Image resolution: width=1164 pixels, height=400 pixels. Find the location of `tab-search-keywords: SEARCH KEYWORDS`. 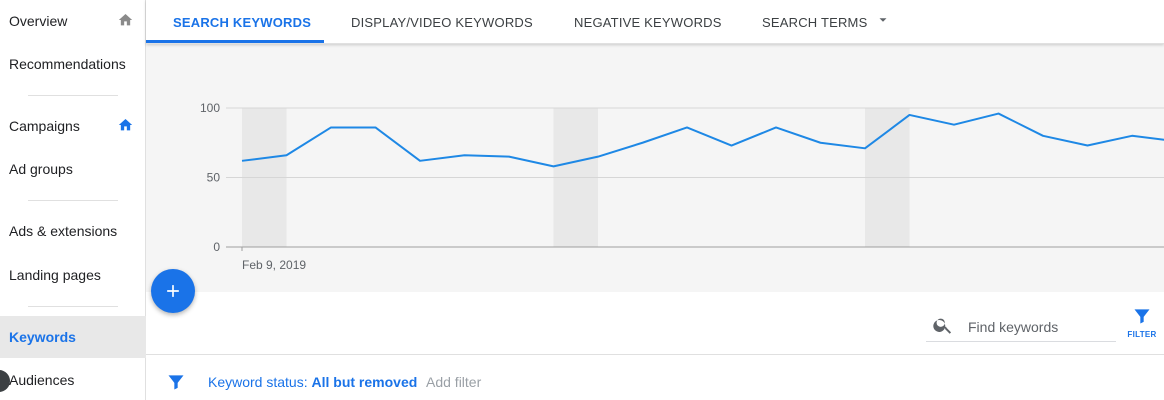

tab-search-keywords: SEARCH KEYWORDS is located at coordinates (242, 22).